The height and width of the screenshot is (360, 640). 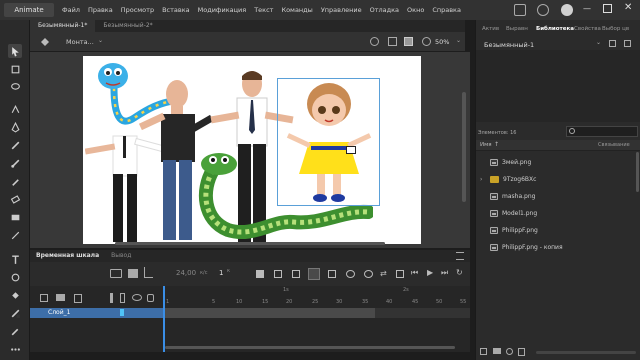 I want to click on girl-figure, so click(x=329, y=143).